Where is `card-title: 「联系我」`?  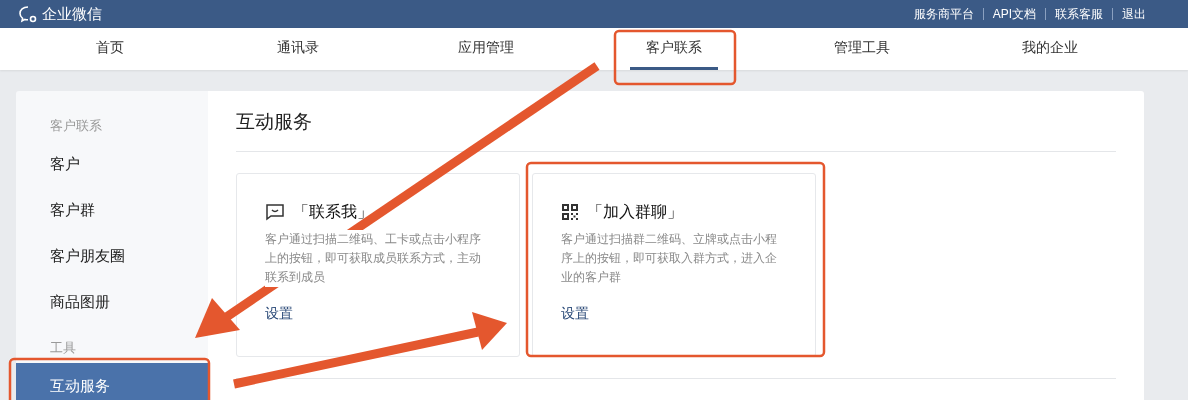 card-title: 「联系我」 is located at coordinates (333, 212).